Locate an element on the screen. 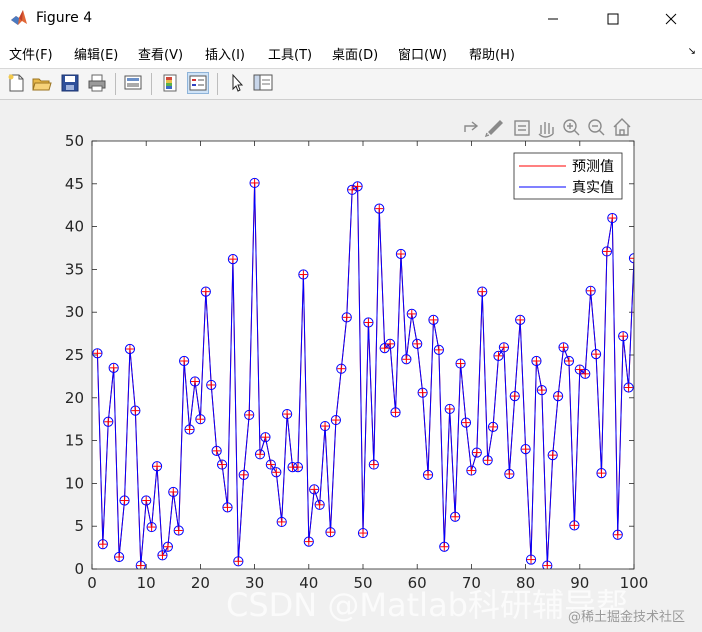 Image resolution: width=702 pixels, height=632 pixels. print-icon is located at coordinates (97, 83).